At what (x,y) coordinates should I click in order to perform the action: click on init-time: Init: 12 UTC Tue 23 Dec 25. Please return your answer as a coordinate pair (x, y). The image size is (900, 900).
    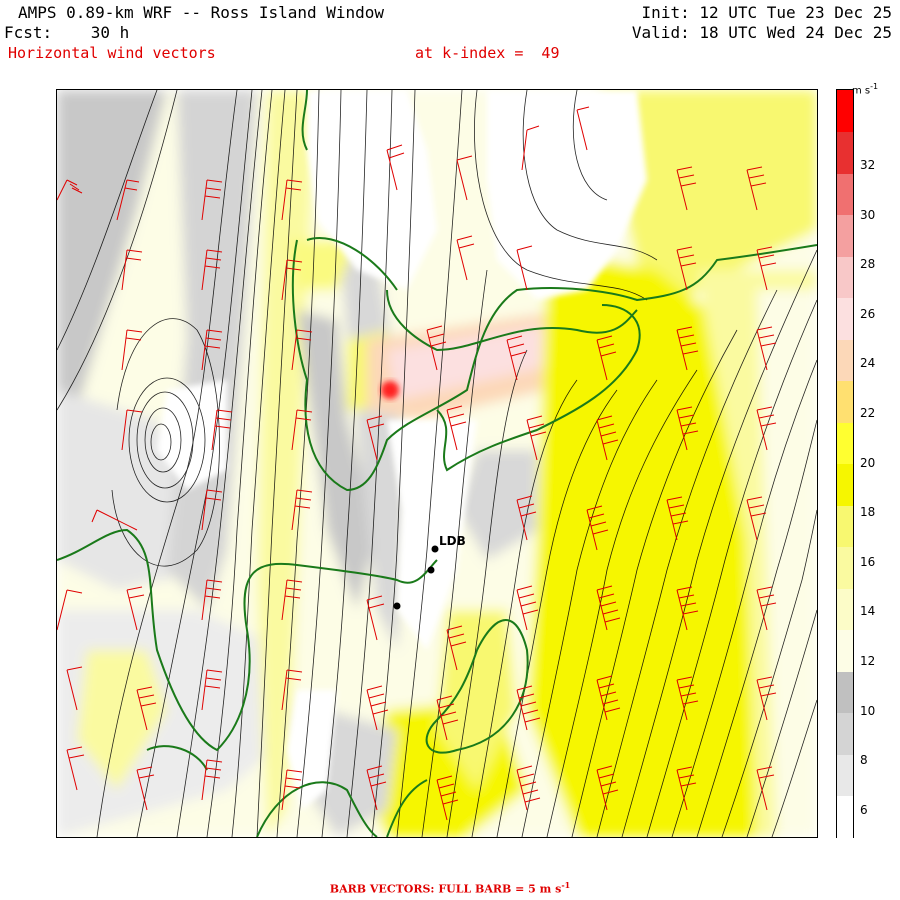
    Looking at the image, I should click on (766, 12).